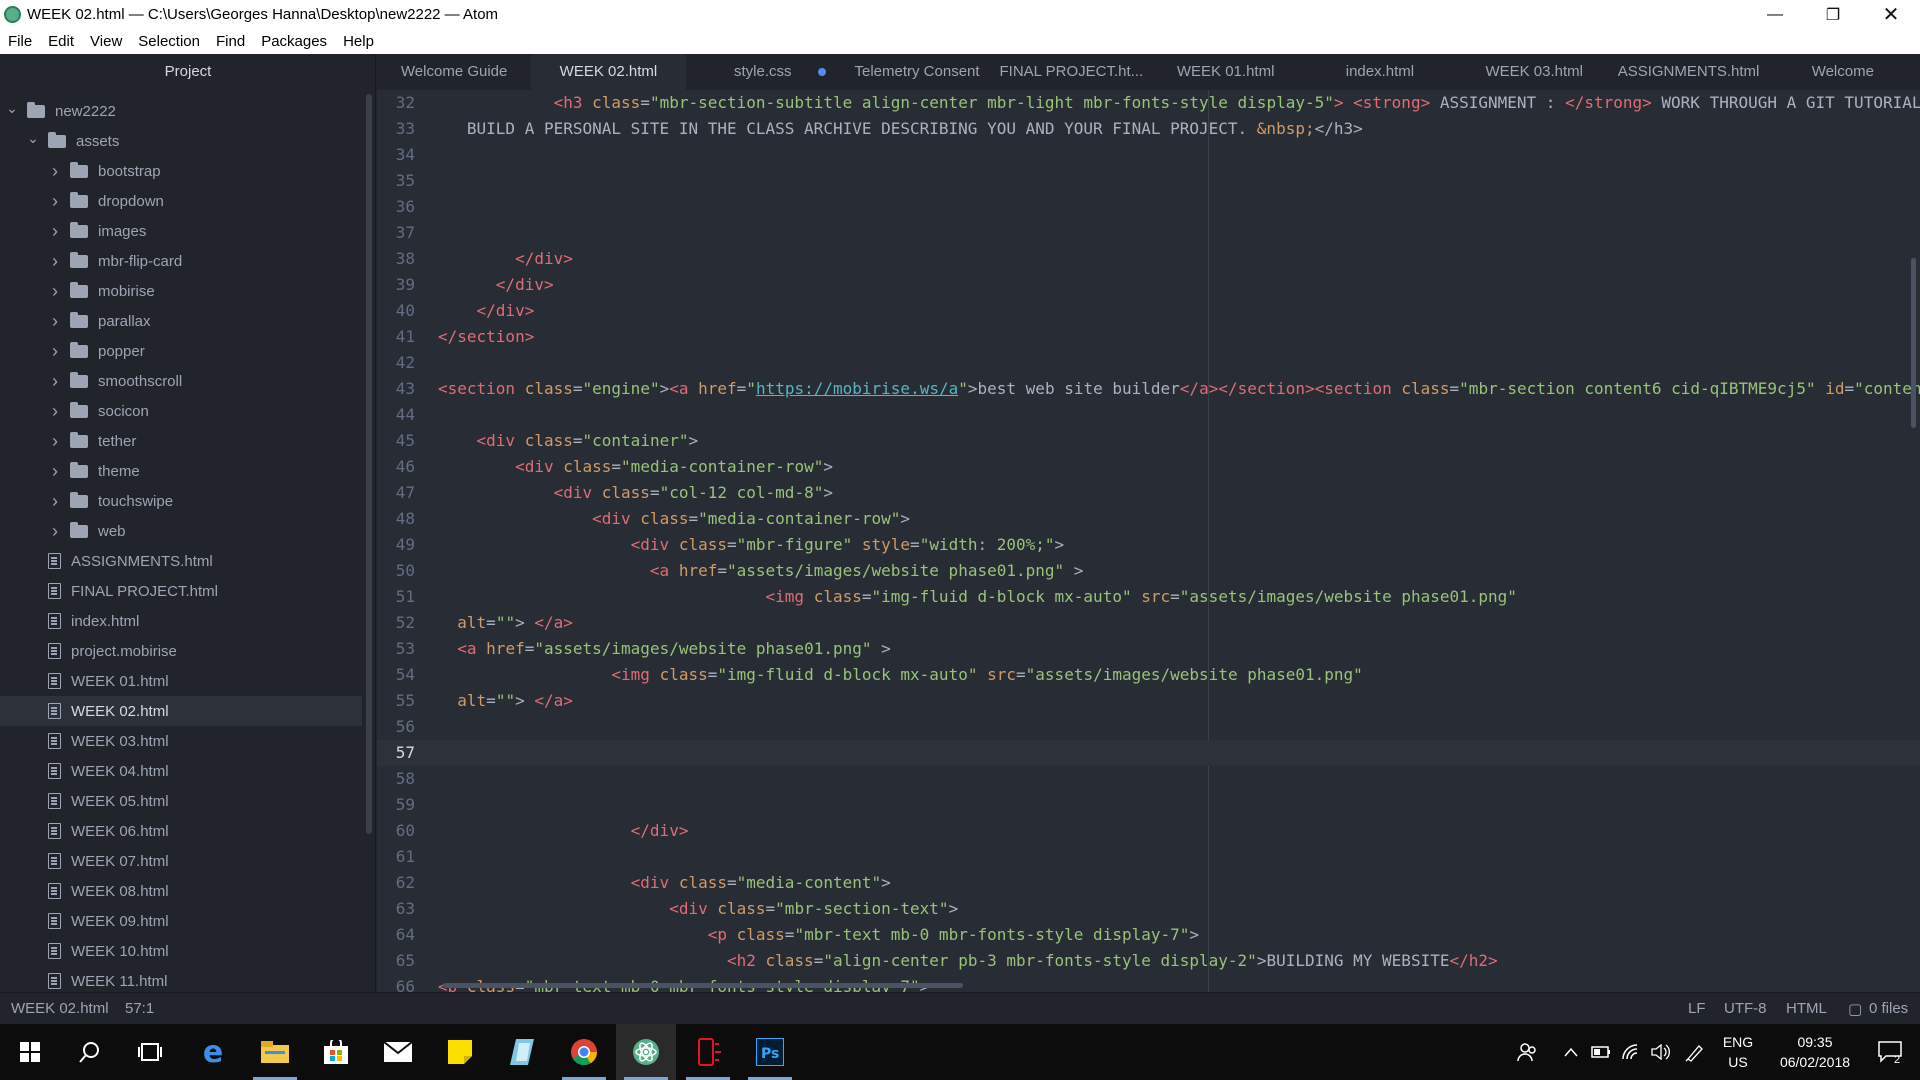 This screenshot has height=1080, width=1920. I want to click on task-view-icon, so click(150, 1052).